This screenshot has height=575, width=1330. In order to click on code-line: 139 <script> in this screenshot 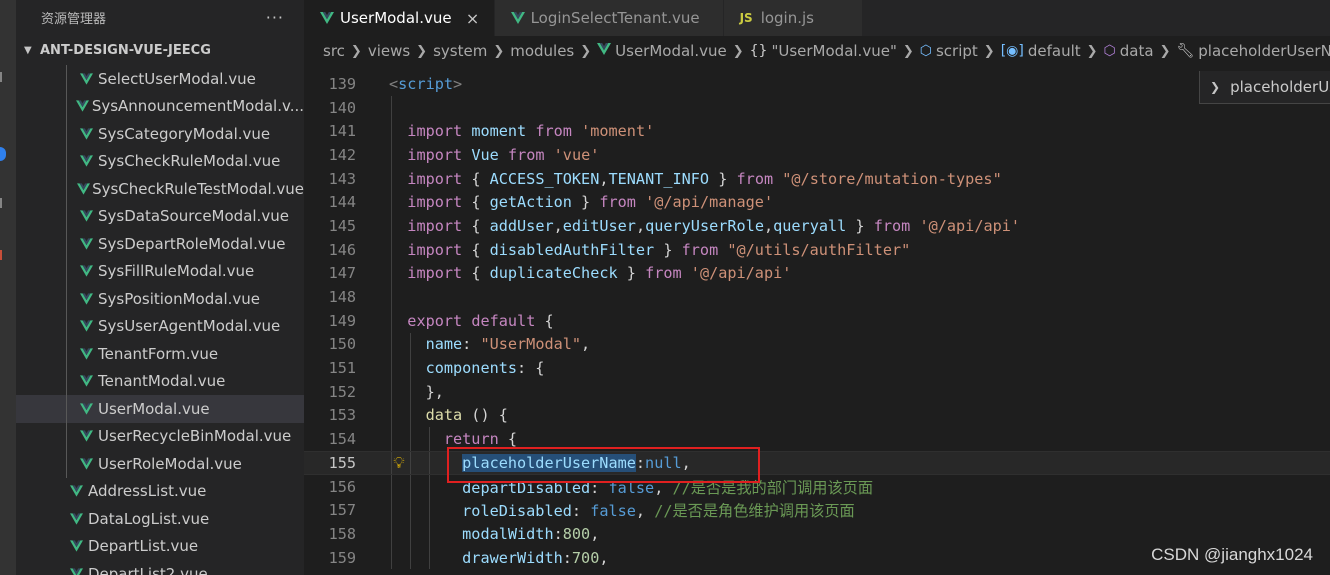, I will do `click(817, 84)`.